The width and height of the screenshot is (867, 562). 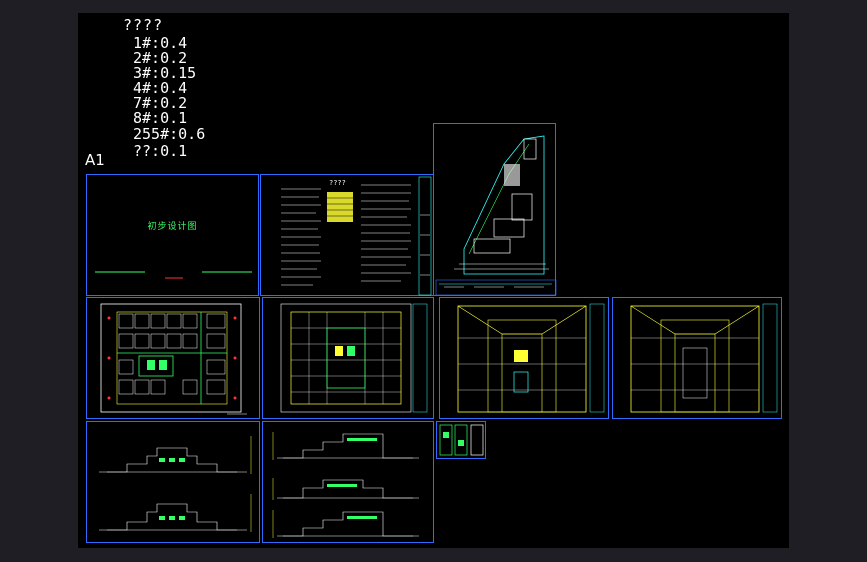 I want to click on sheet-detail-block, so click(x=461, y=440).